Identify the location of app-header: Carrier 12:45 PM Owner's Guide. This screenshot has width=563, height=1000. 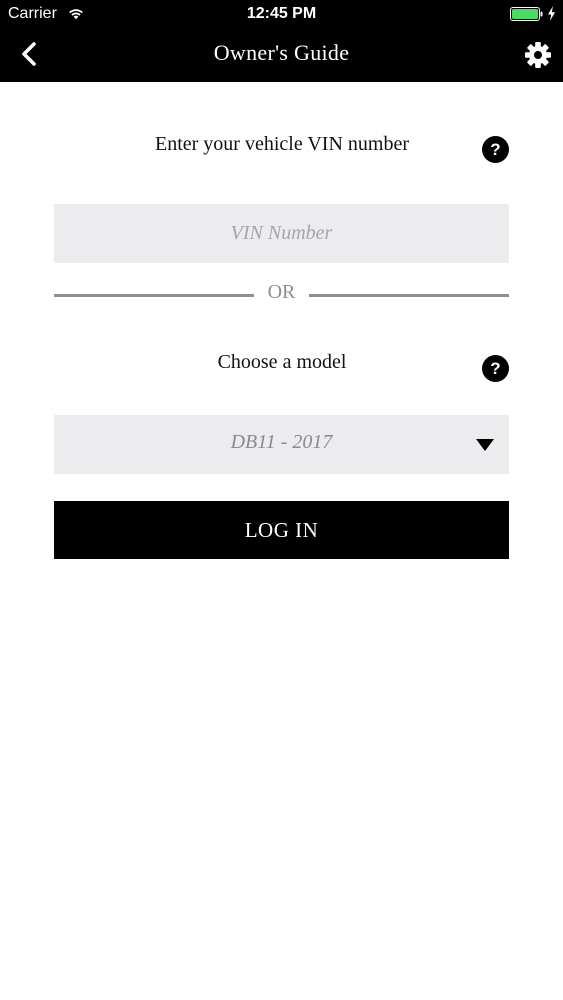
(281, 41).